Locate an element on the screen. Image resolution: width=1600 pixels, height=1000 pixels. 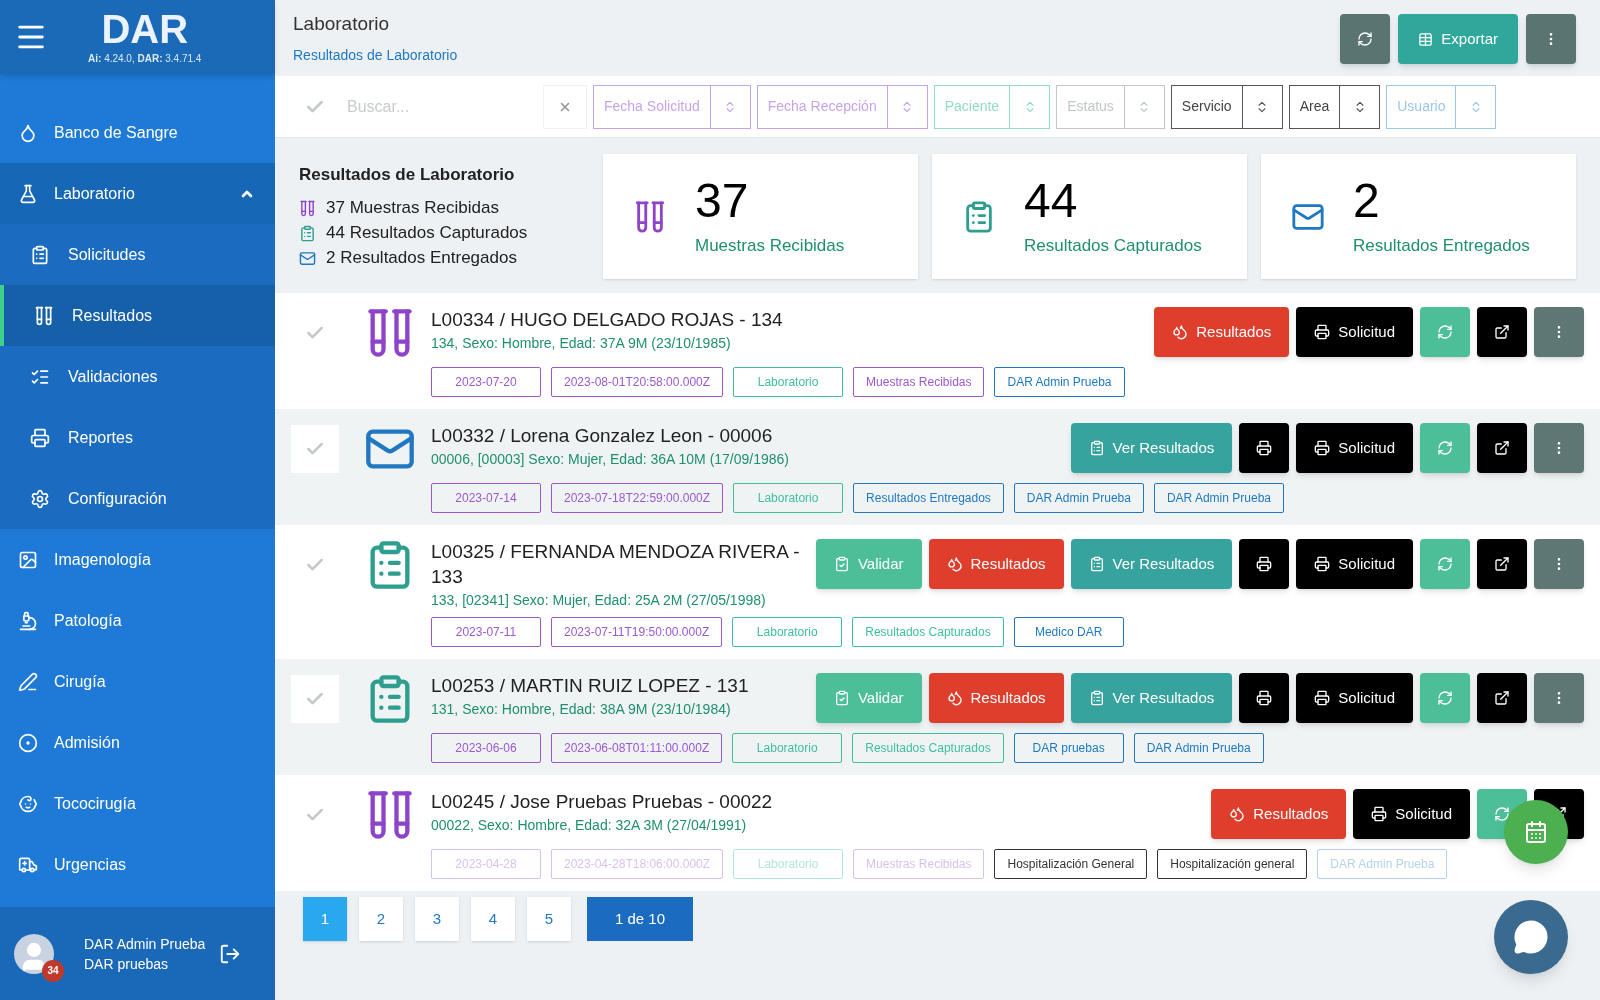
tag: 2023-07-18T22:59:00.000Z is located at coordinates (637, 498).